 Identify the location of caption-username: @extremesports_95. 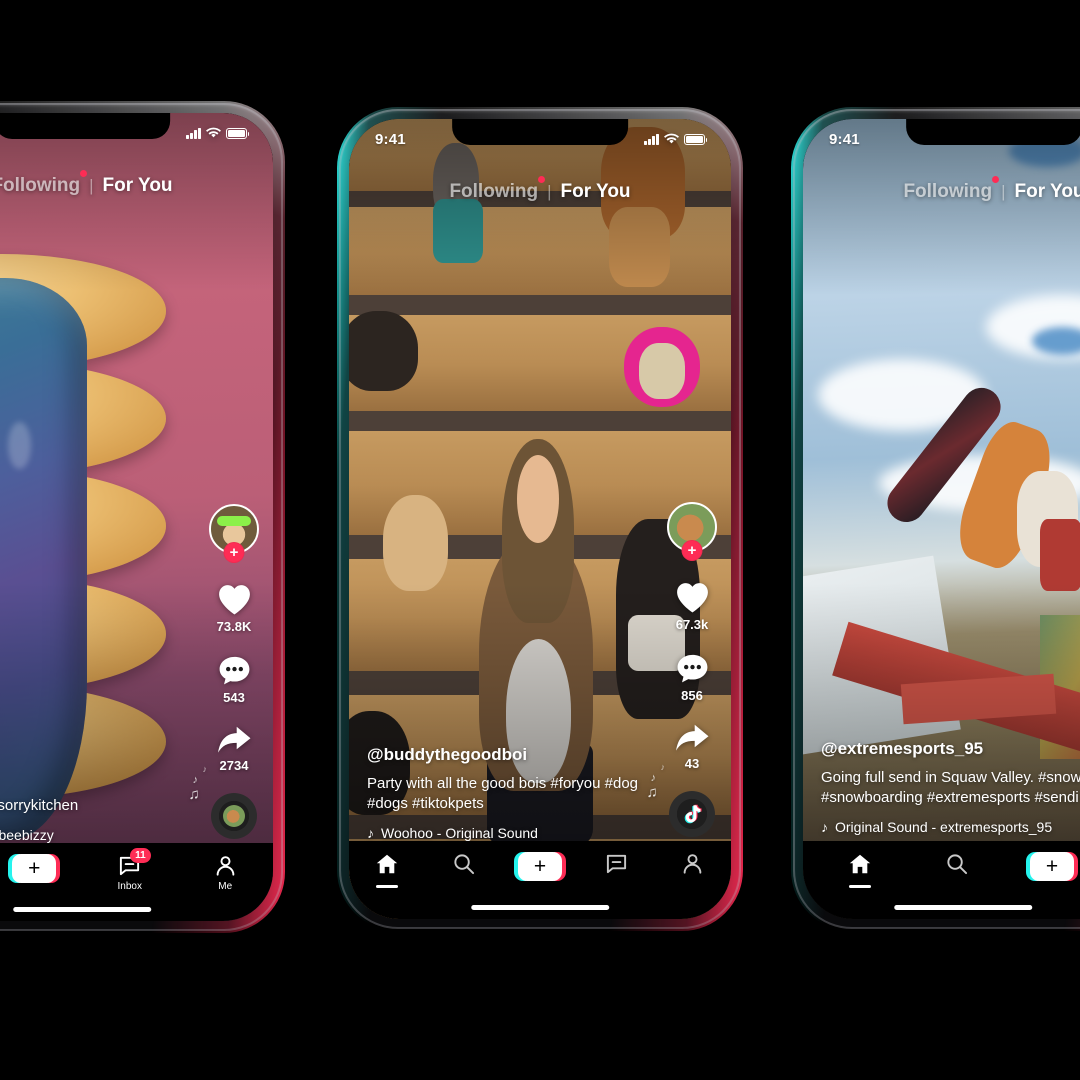
(950, 749).